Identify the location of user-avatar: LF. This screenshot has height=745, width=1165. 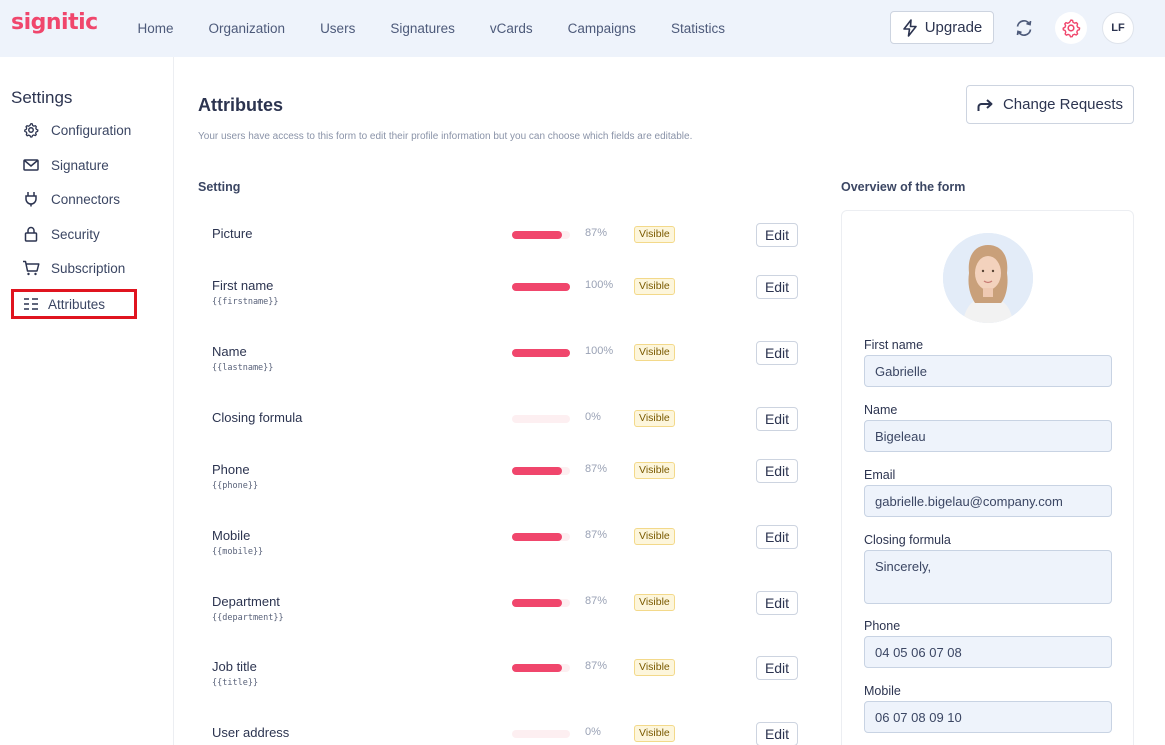
(1118, 28).